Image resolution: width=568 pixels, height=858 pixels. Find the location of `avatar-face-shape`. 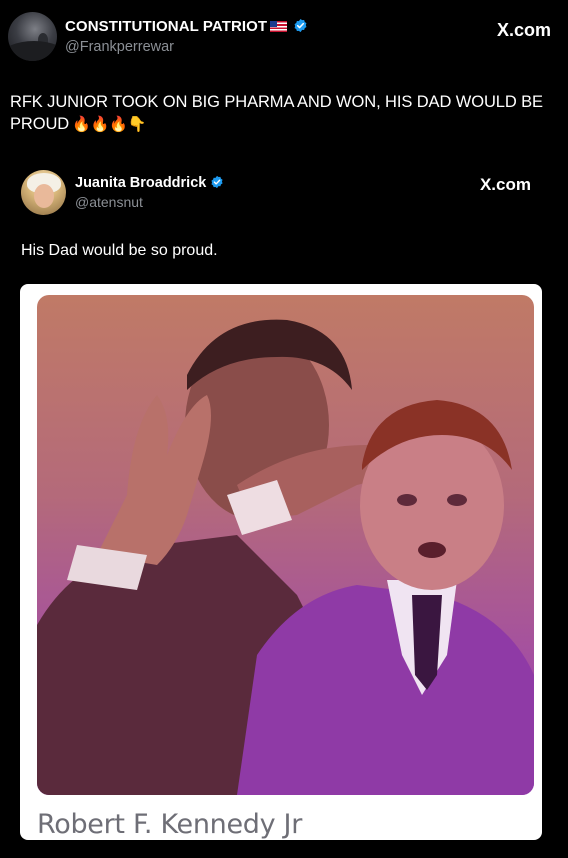

avatar-face-shape is located at coordinates (44, 196).